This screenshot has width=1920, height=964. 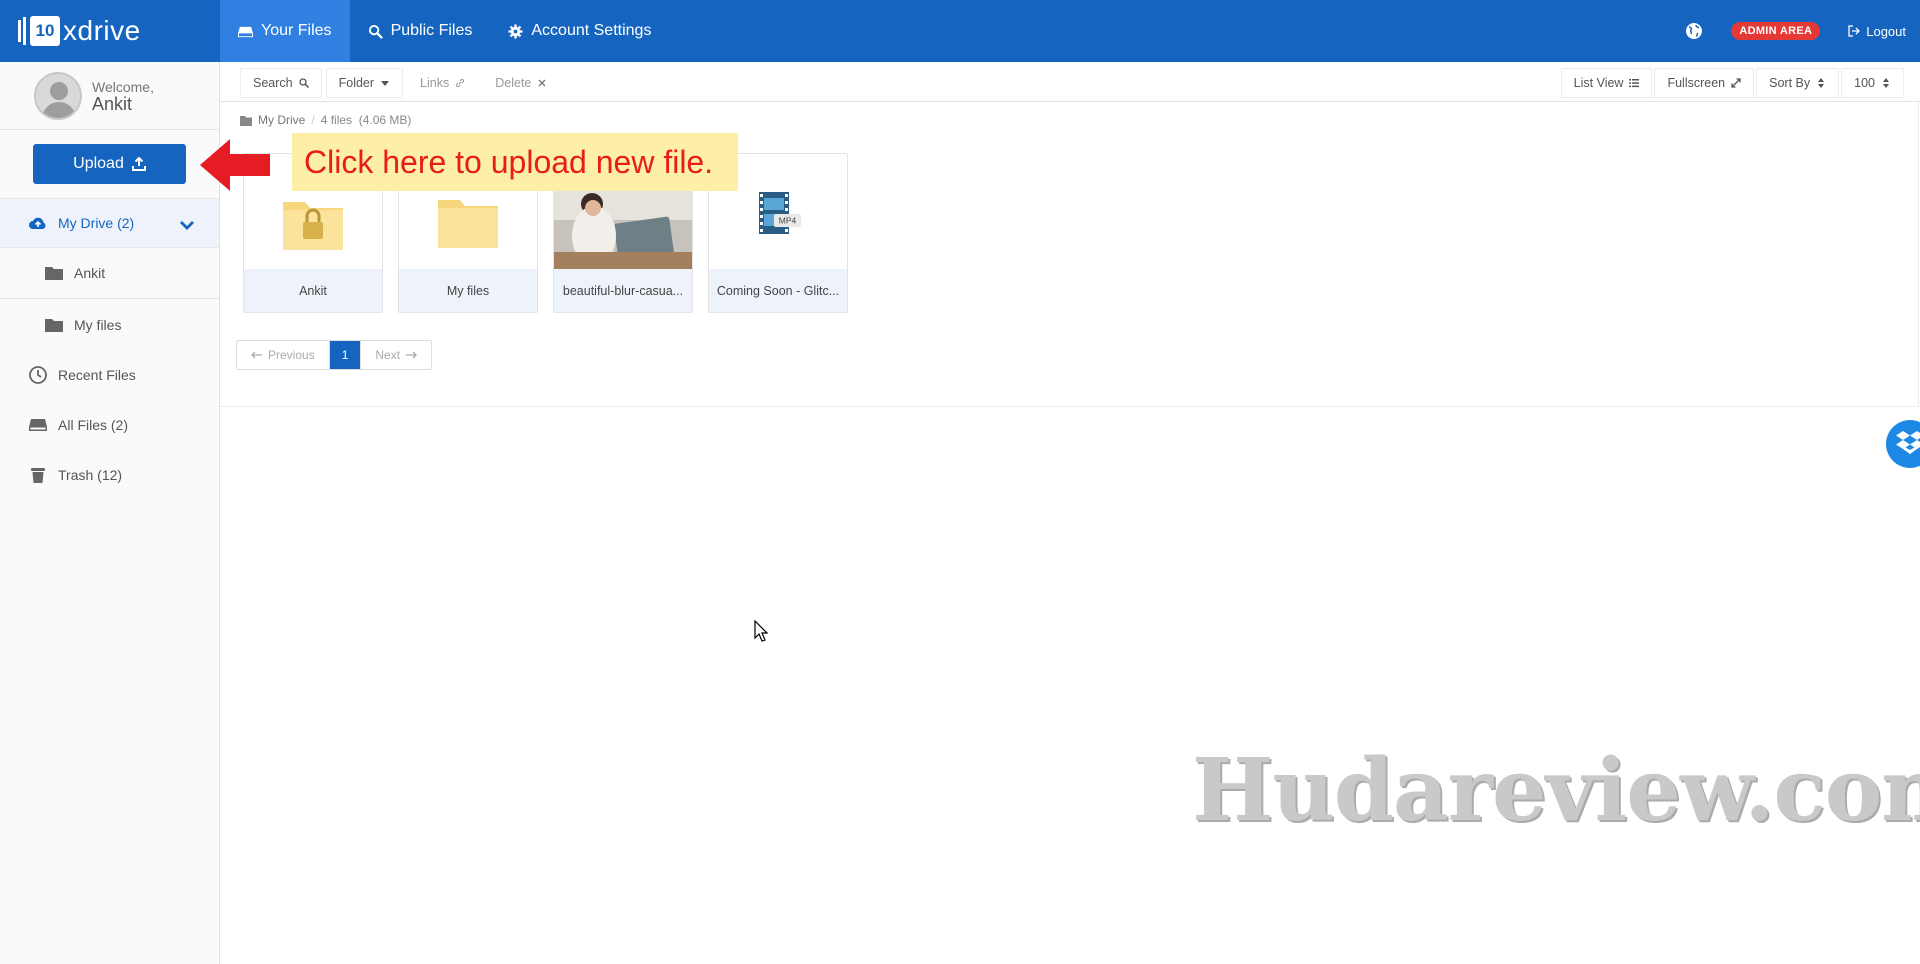 What do you see at coordinates (23, 31) in the screenshot?
I see `logo-bars` at bounding box center [23, 31].